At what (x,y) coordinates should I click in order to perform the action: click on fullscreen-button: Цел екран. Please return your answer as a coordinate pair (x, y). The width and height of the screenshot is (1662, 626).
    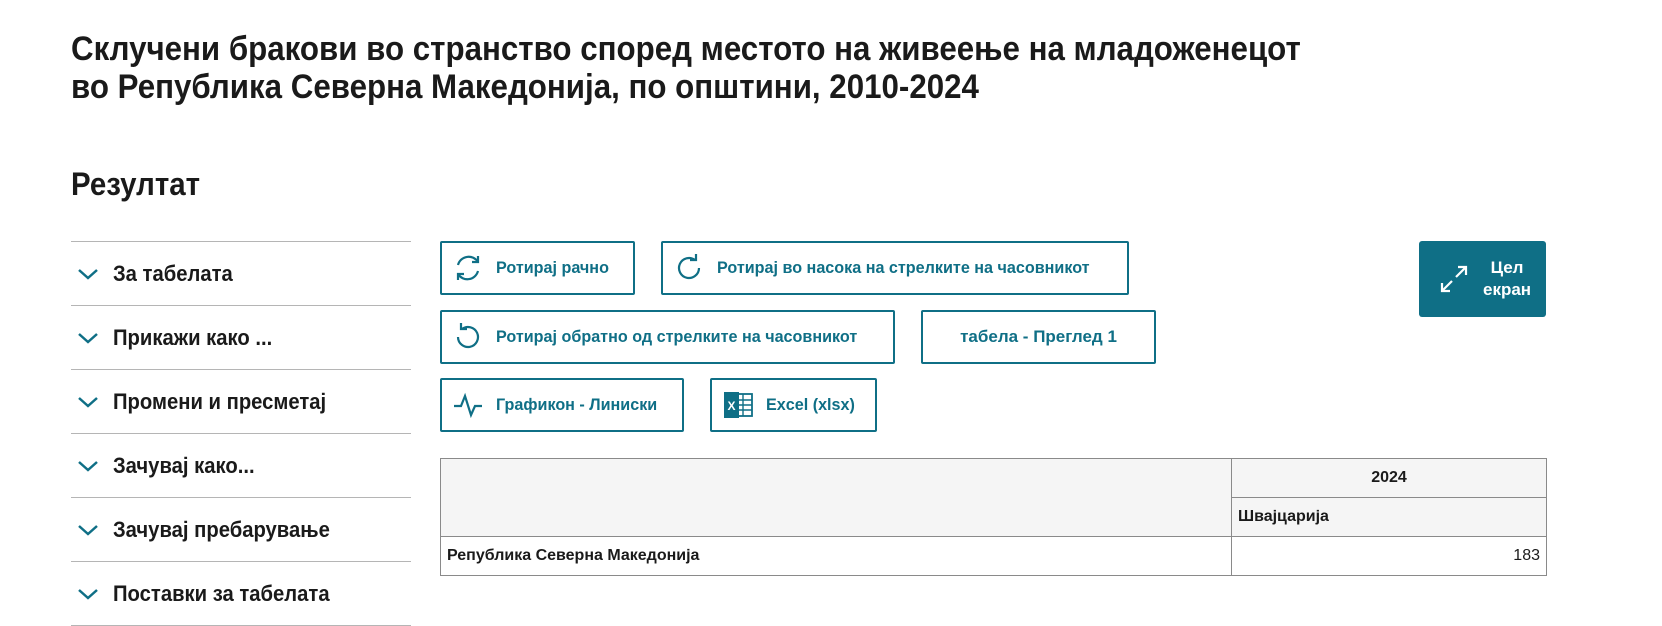
    Looking at the image, I should click on (1482, 279).